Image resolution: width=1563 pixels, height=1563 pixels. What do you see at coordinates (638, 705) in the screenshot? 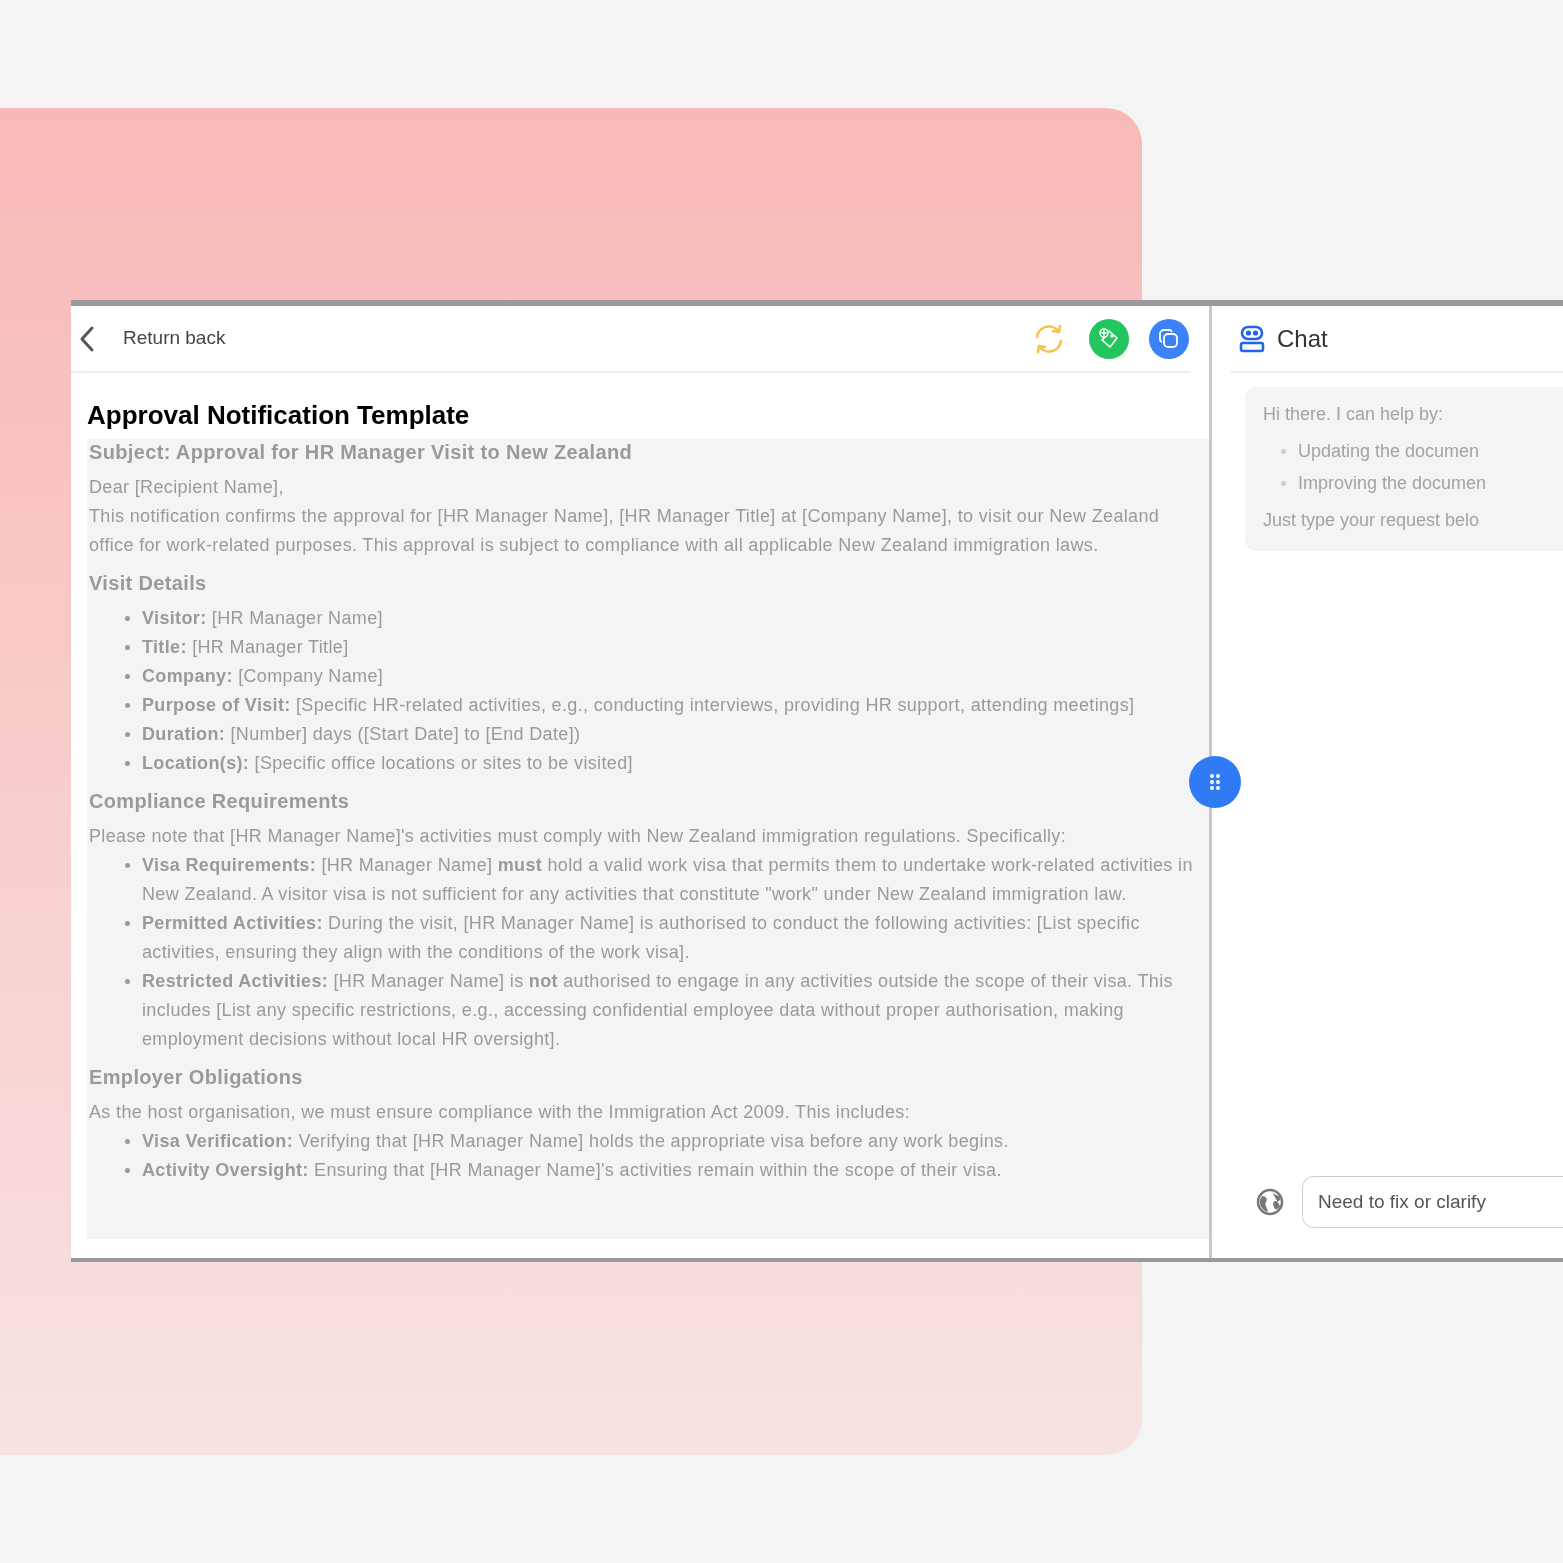
I see `list-item: Purpose of Visit: [Specific HR-related activities, e.g., conducting interviews, providing HR support, attending meetings]` at bounding box center [638, 705].